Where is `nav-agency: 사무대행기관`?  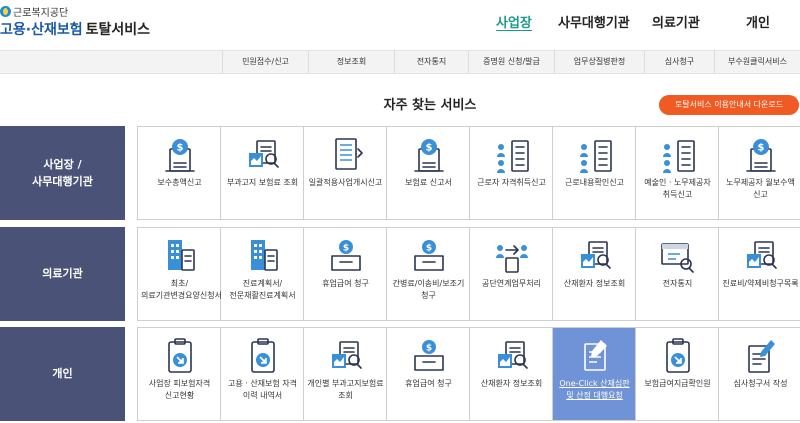 nav-agency: 사무대행기관 is located at coordinates (594, 21).